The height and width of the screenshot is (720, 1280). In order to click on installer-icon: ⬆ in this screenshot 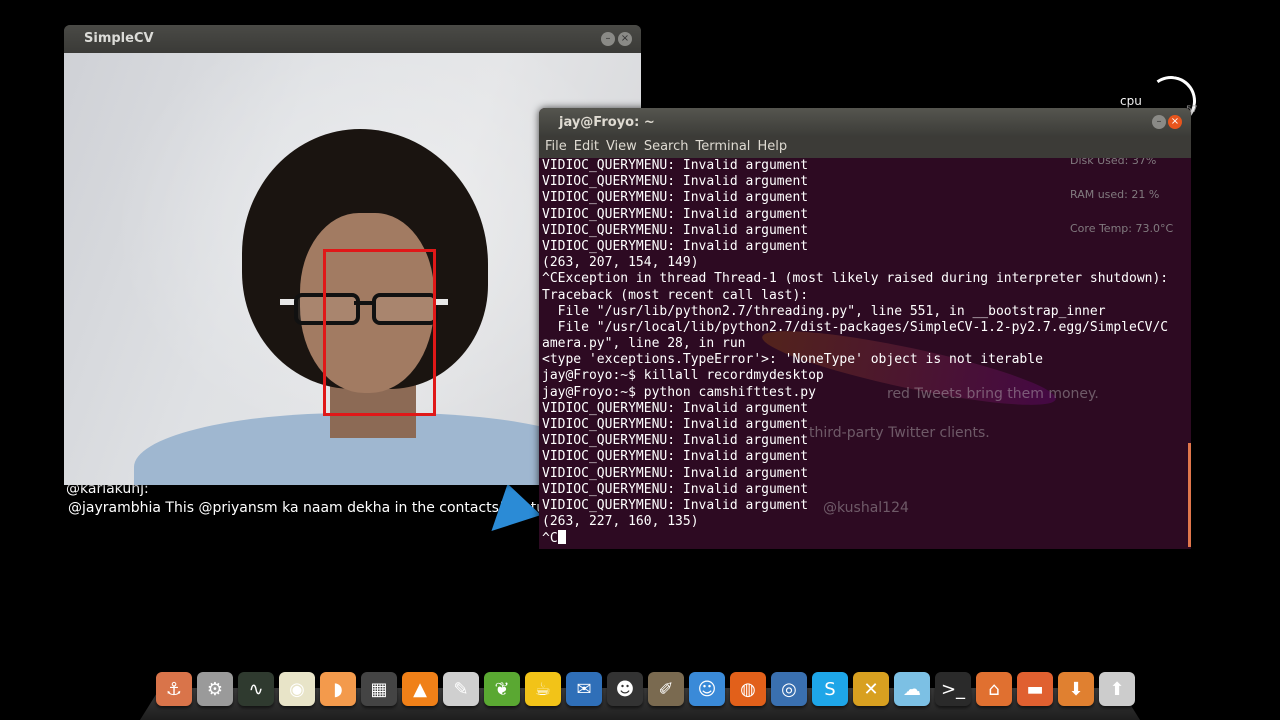, I will do `click(1117, 689)`.